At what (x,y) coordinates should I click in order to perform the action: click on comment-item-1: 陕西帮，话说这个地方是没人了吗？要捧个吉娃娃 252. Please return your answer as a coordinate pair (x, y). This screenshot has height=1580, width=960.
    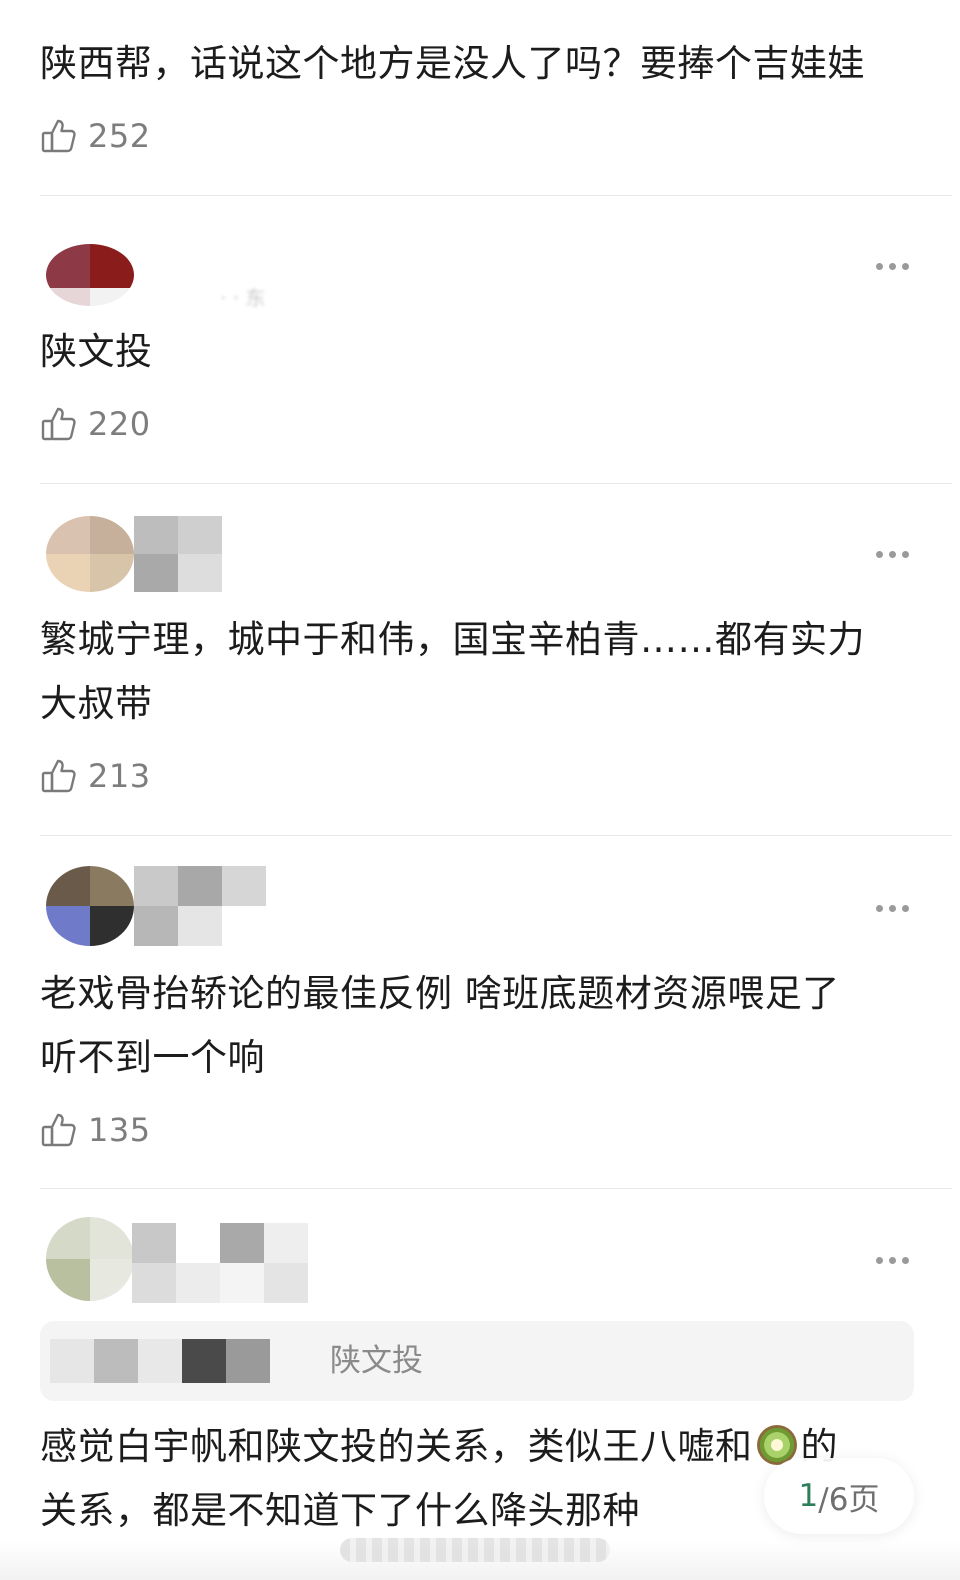
    Looking at the image, I should click on (480, 98).